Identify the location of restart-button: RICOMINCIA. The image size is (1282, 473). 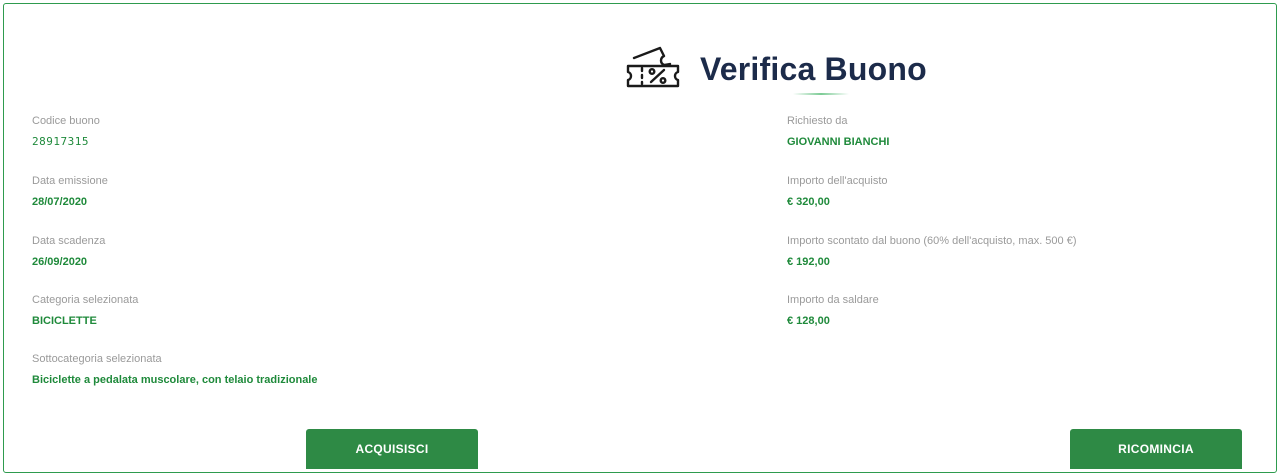
(1156, 449).